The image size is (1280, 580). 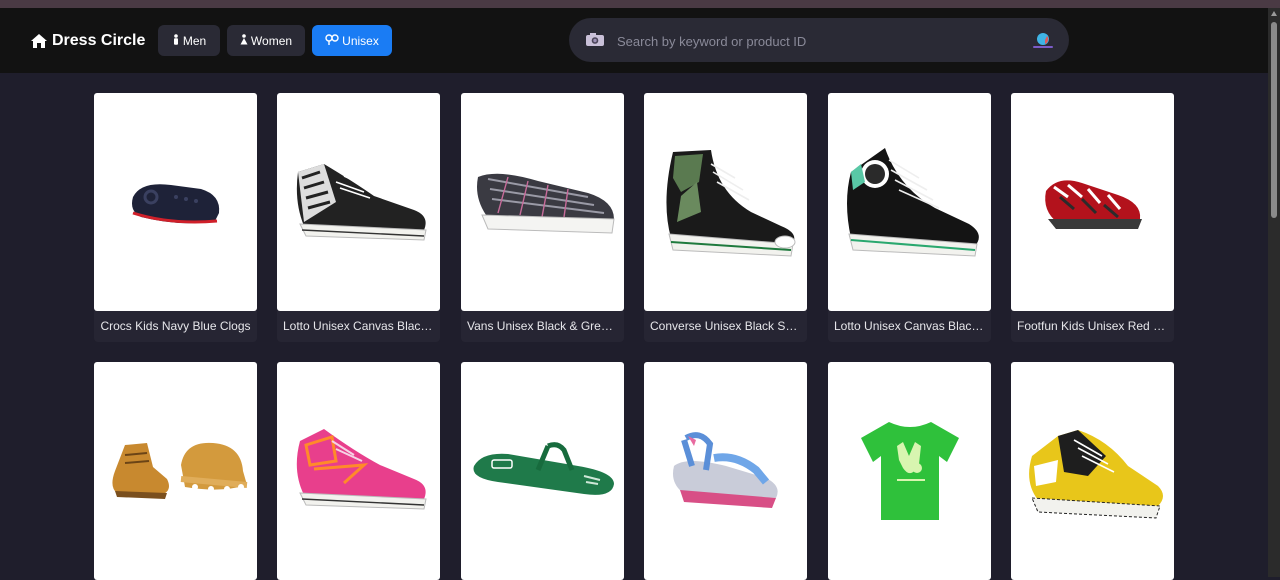 I want to click on kidshoe-image, so click(x=1093, y=204).